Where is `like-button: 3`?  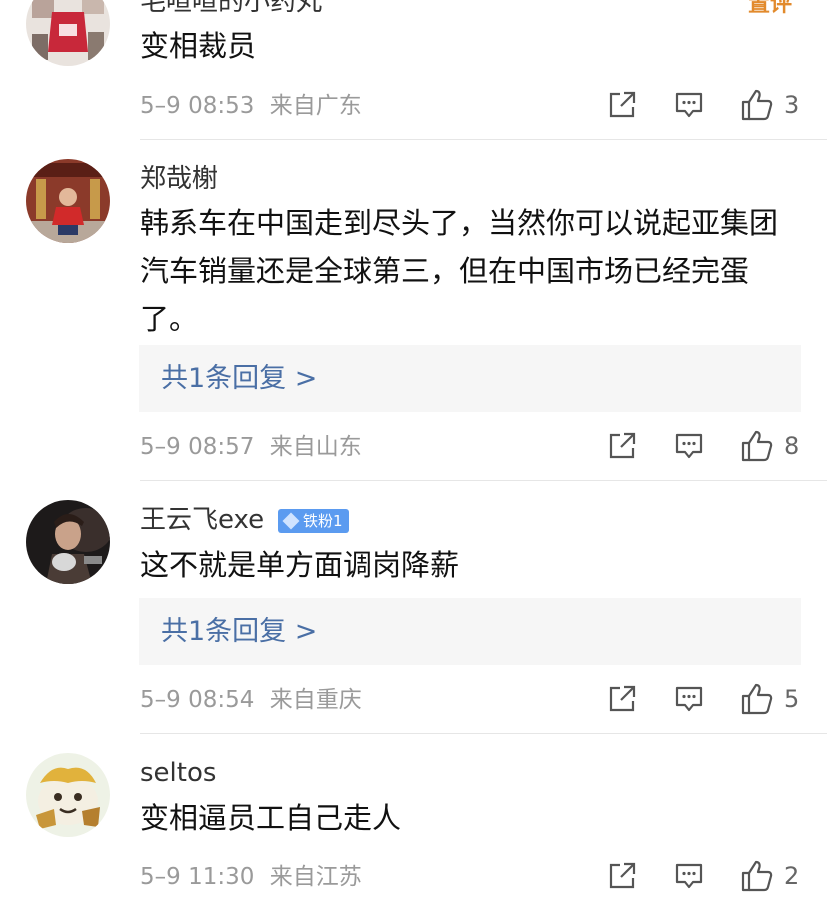 like-button: 3 is located at coordinates (769, 105).